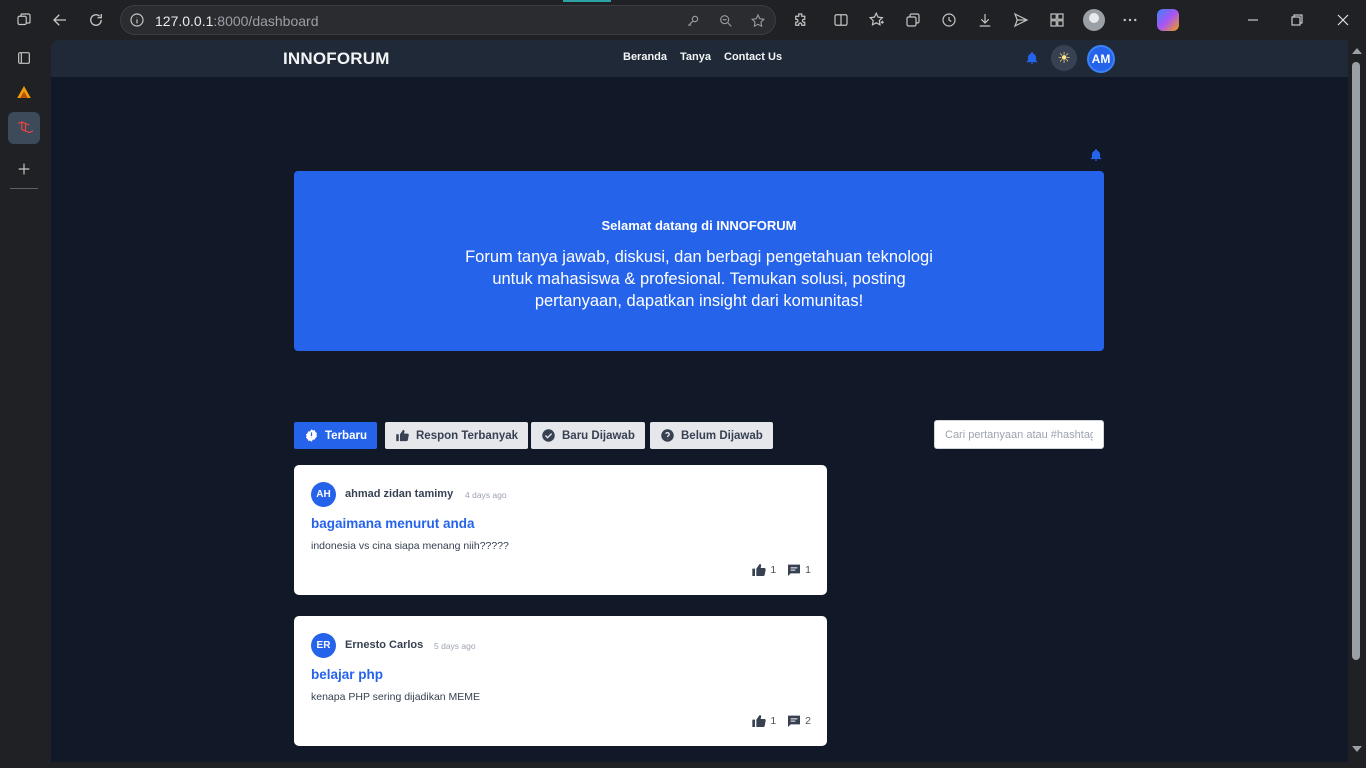  I want to click on author-avatar: ER, so click(323, 645).